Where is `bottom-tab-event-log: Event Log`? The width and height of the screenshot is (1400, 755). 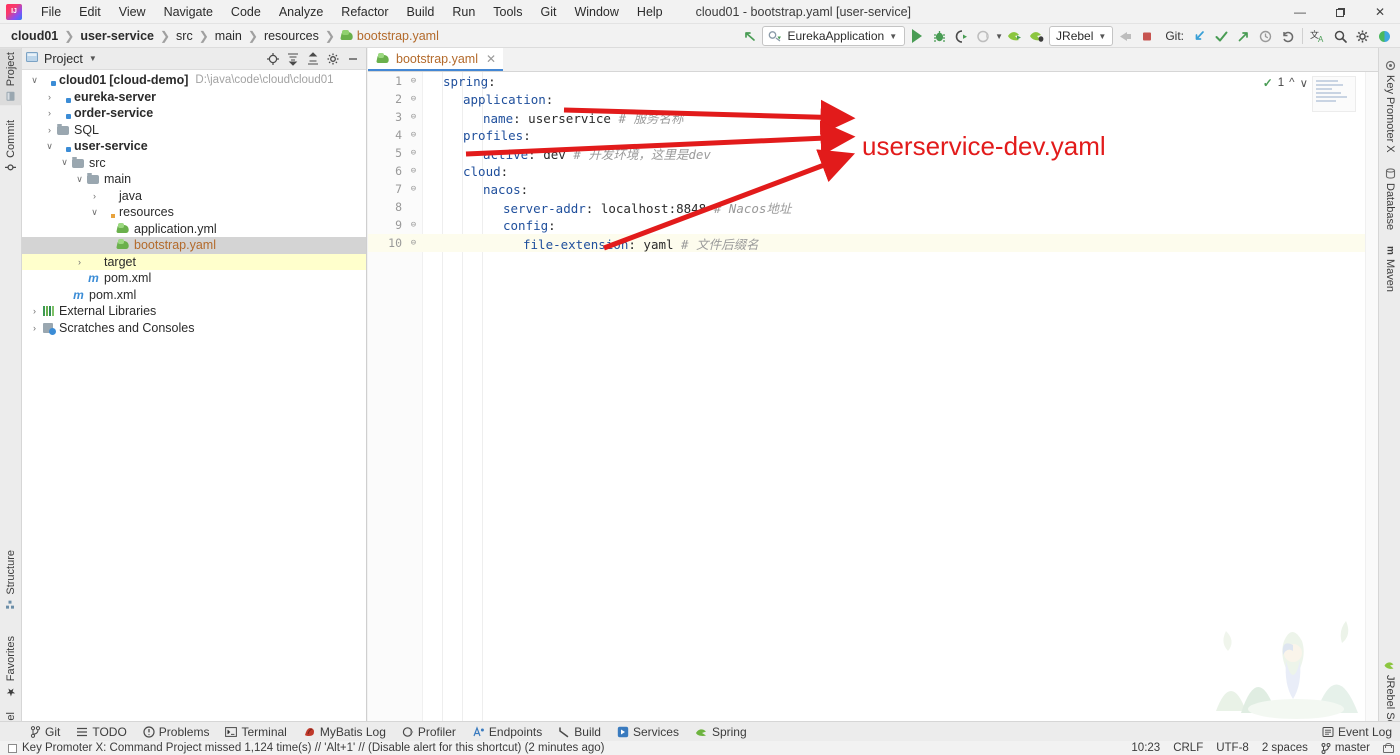
bottom-tab-event-log: Event Log is located at coordinates (1357, 732).